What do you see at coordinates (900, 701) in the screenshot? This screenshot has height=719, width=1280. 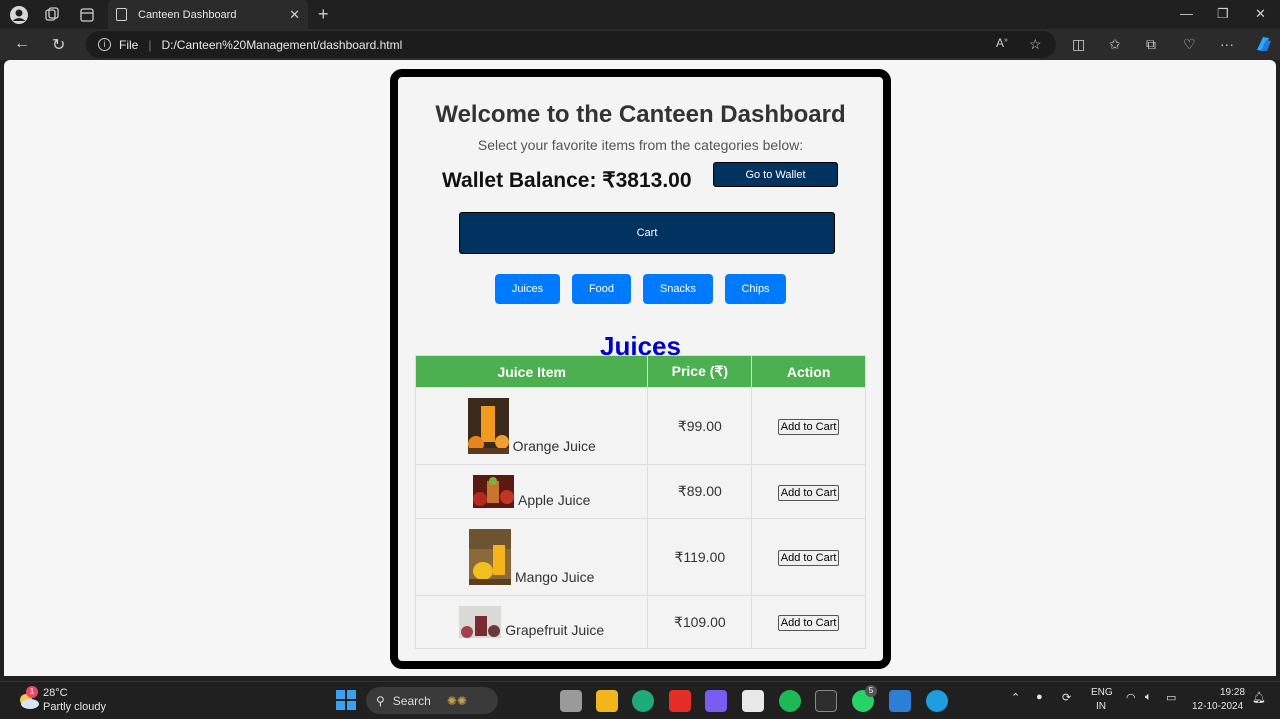 I see `vscode-icon` at bounding box center [900, 701].